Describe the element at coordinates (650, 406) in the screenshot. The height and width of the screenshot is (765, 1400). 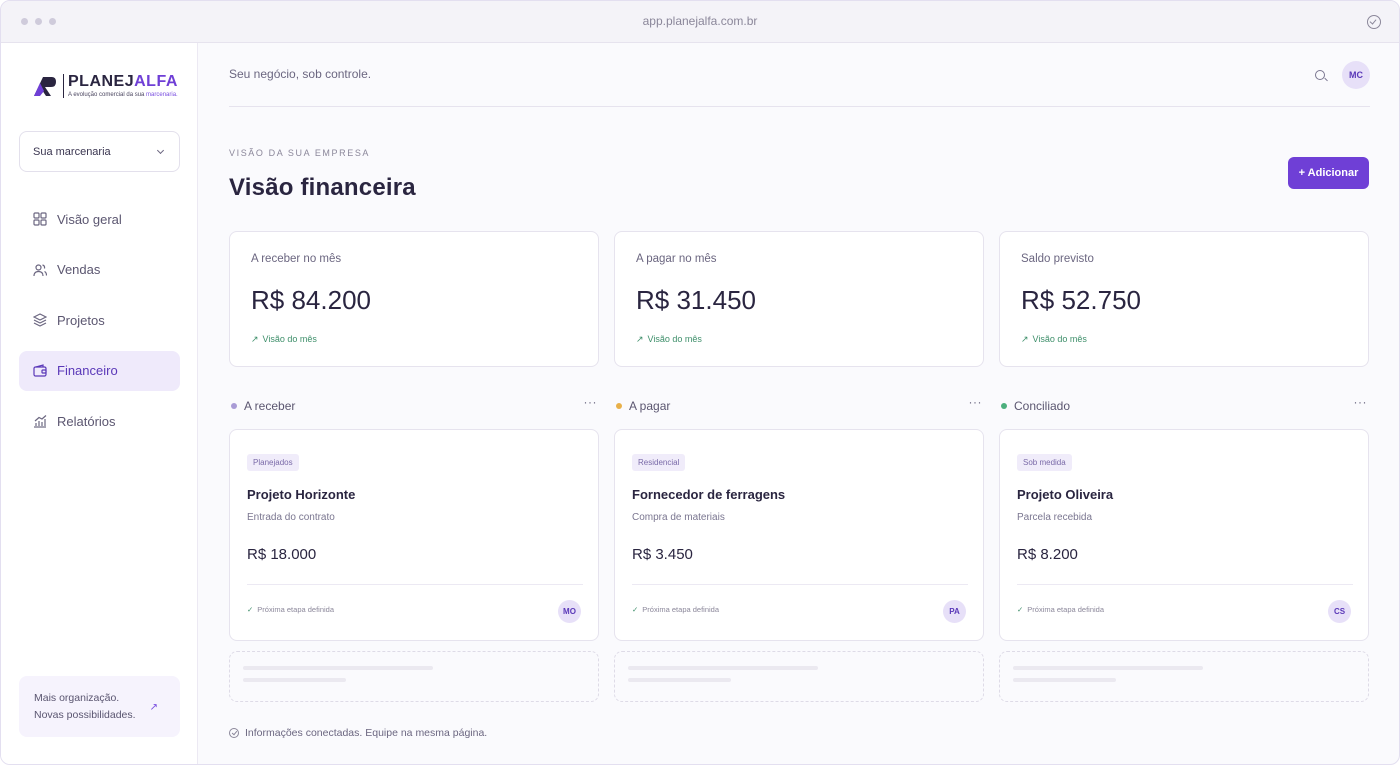
I see `column-title: A pagar` at that location.